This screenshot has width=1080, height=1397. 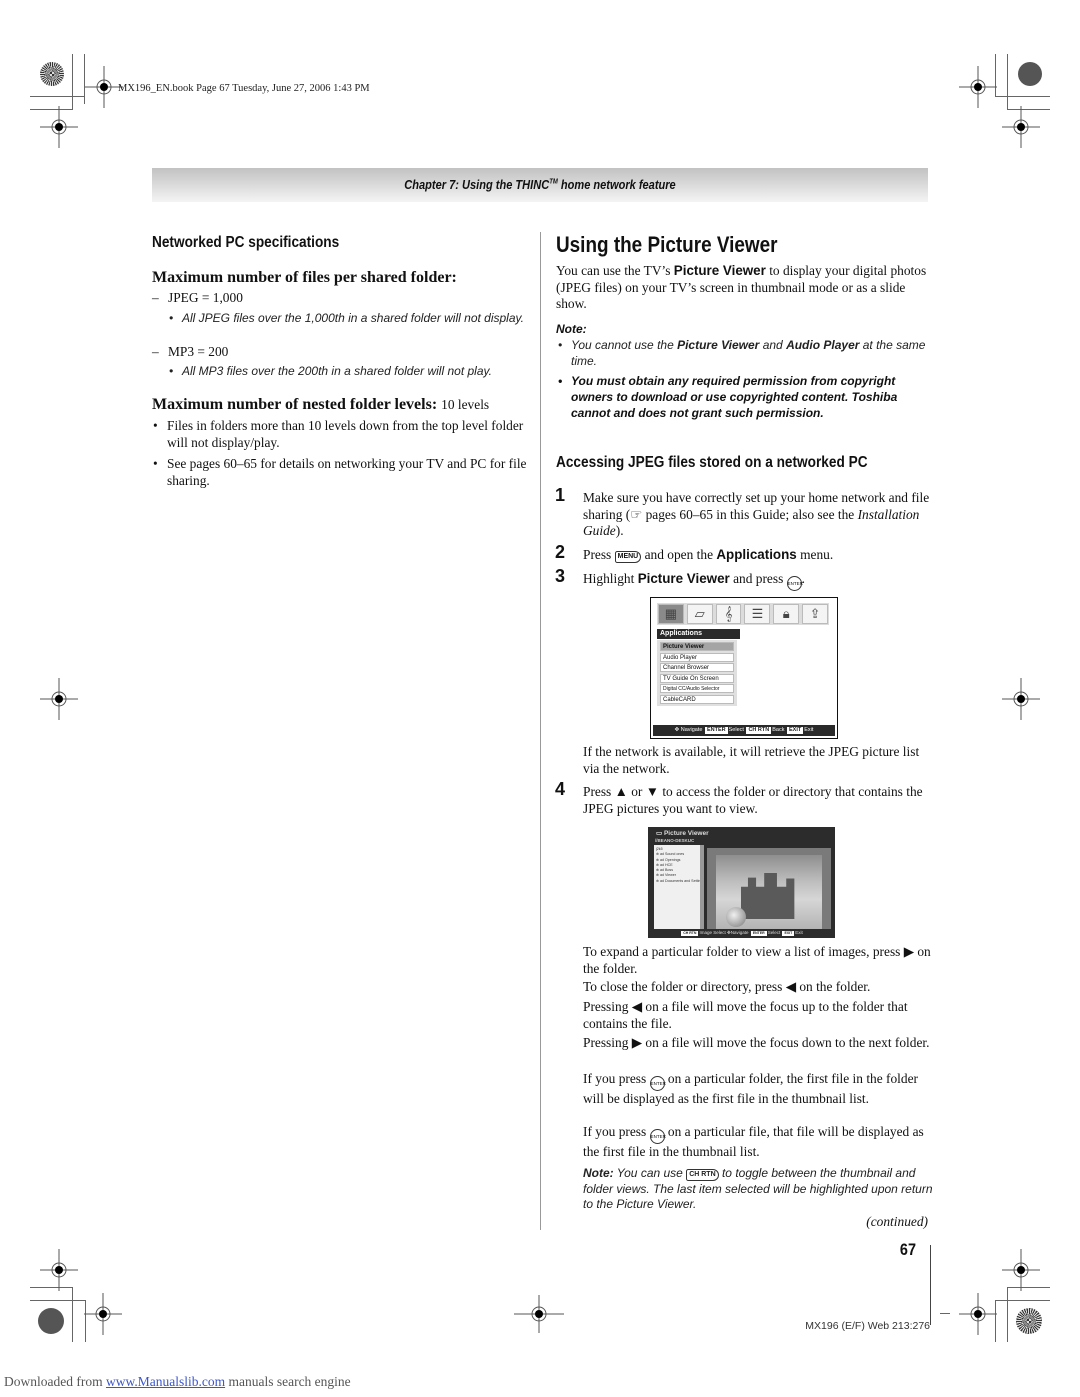 What do you see at coordinates (671, 614) in the screenshot?
I see `applications-icon: ▦` at bounding box center [671, 614].